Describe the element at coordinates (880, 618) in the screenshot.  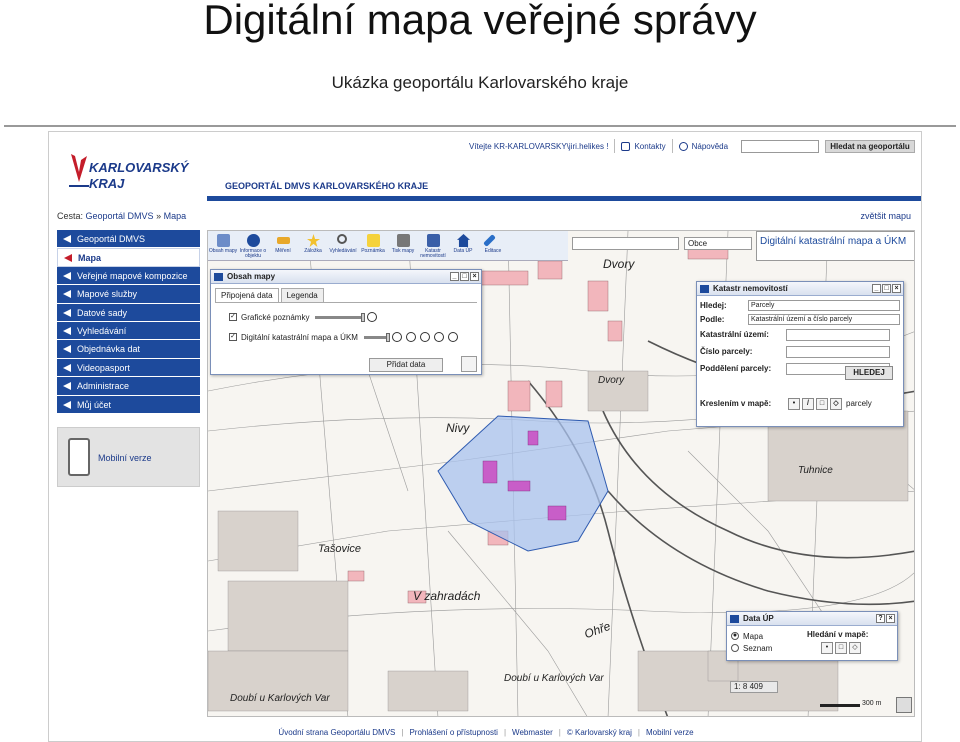
I see `help-icon: ?` at that location.